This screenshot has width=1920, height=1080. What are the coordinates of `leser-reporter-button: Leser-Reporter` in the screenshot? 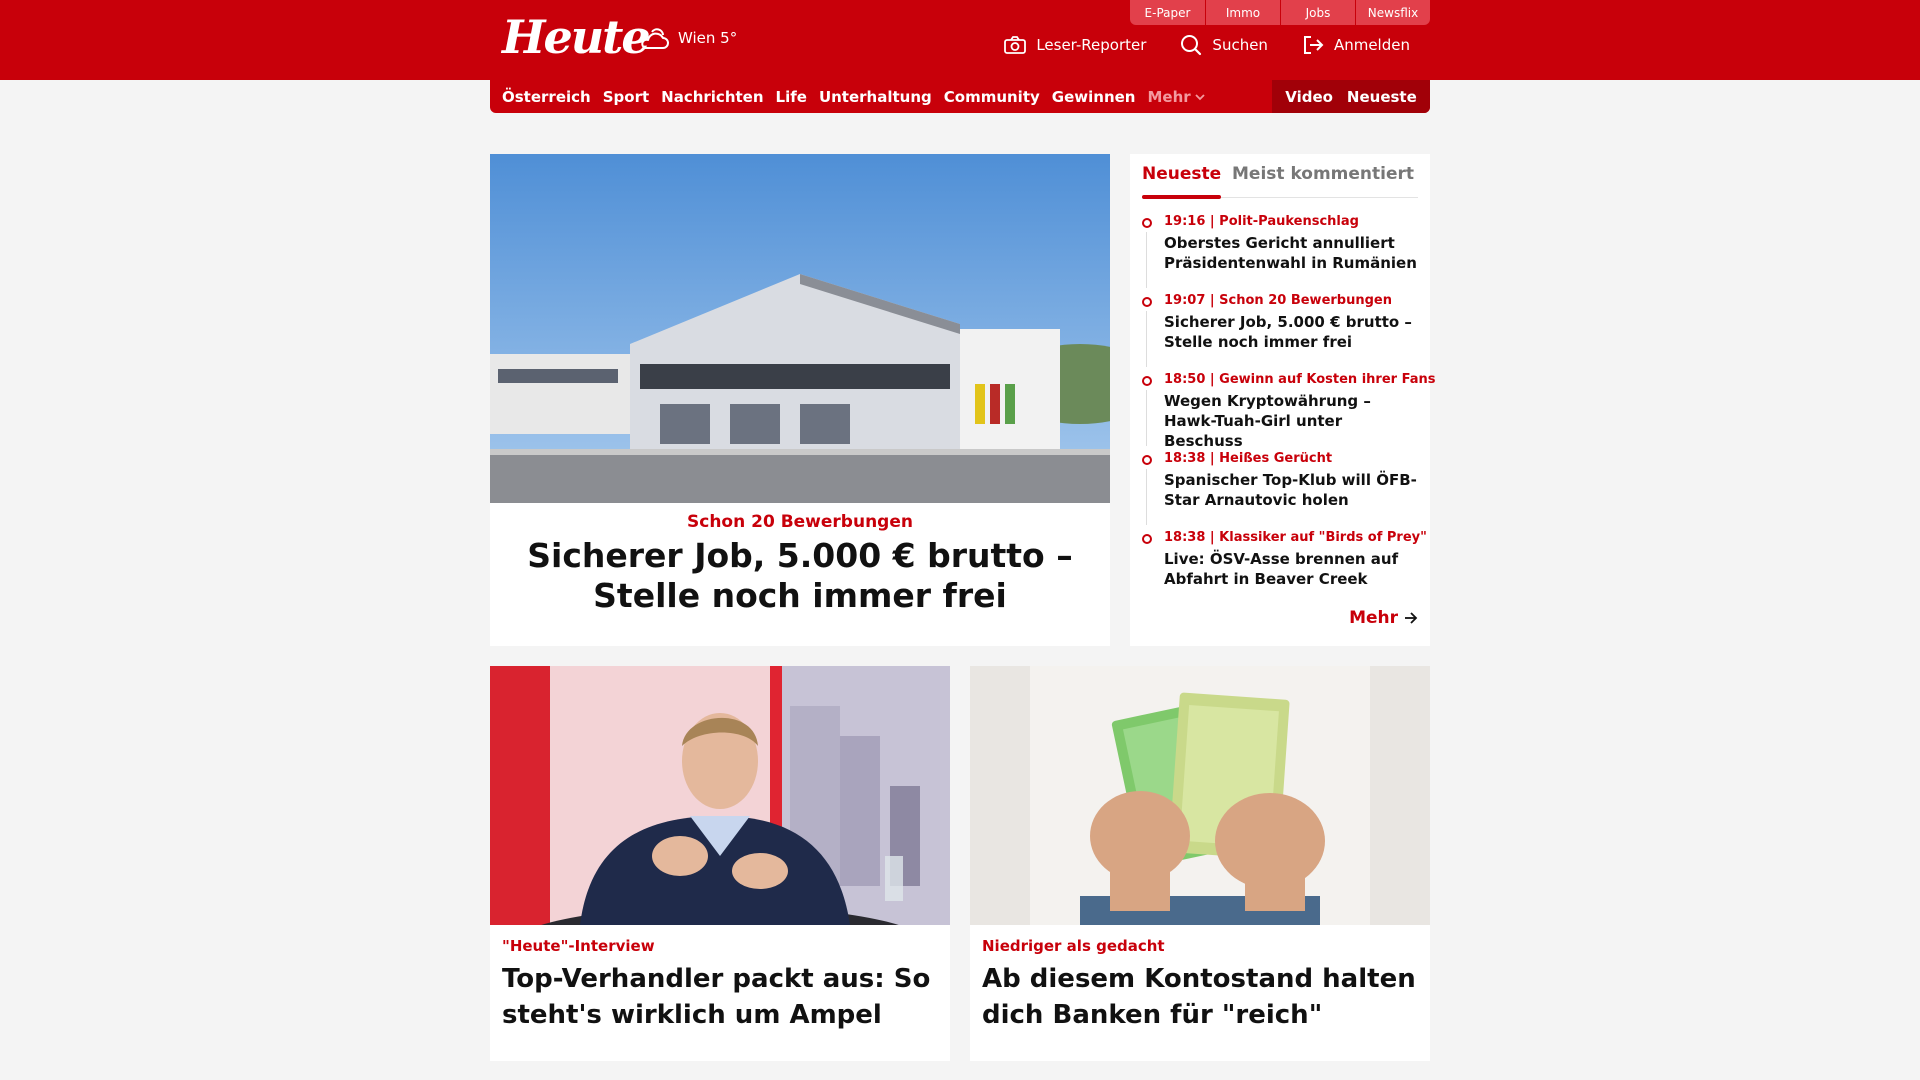 It's located at (1075, 45).